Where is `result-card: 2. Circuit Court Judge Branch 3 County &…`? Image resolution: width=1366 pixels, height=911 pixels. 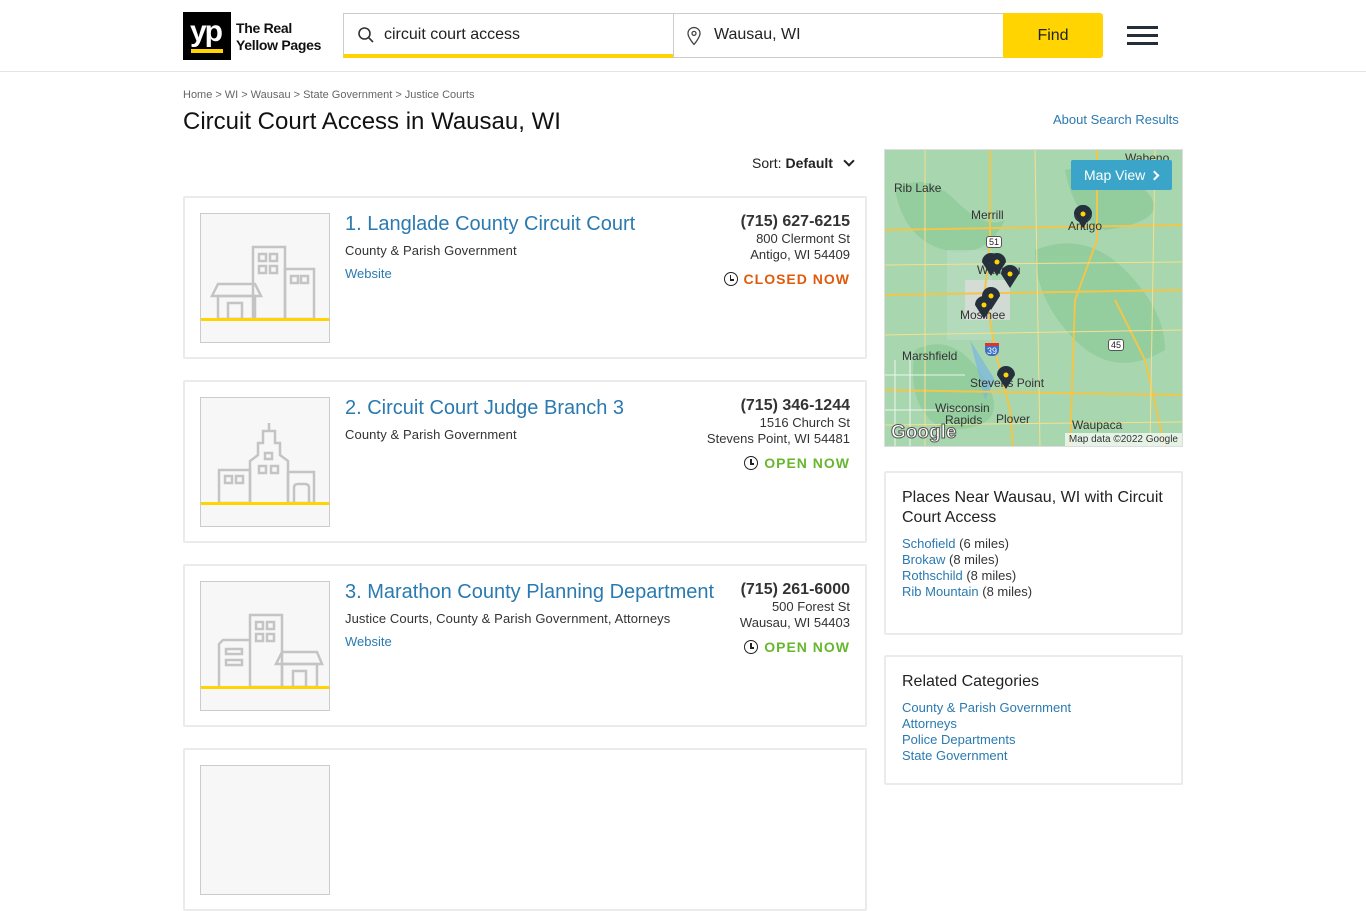
result-card: 2. Circuit Court Judge Branch 3 County &… is located at coordinates (525, 461).